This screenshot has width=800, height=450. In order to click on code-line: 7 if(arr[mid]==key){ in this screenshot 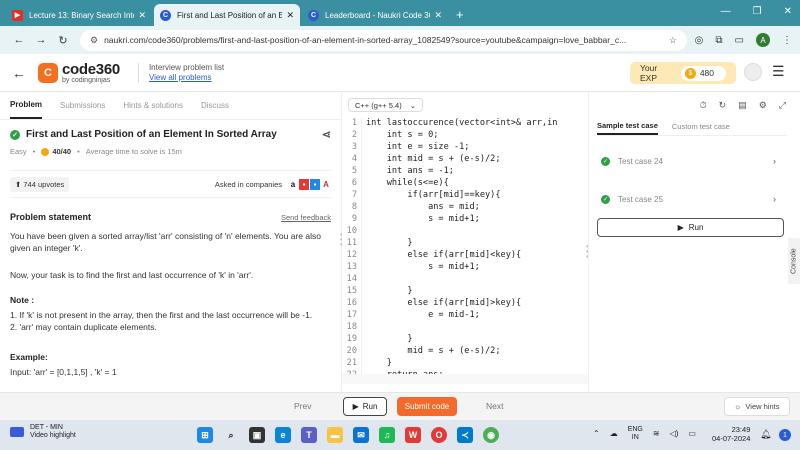, I will do `click(465, 196)`.